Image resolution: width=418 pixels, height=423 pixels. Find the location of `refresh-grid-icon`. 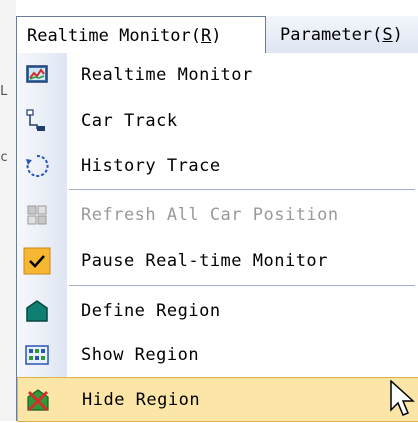

refresh-grid-icon is located at coordinates (37, 215).